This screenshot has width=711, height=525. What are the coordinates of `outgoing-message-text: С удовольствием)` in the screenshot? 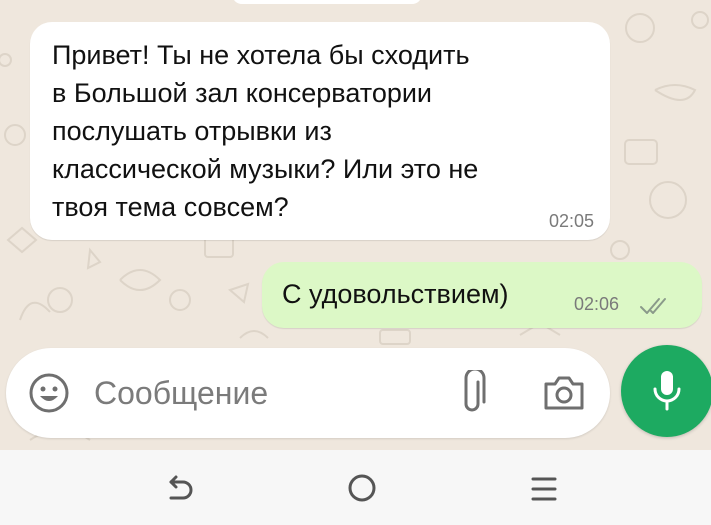 It's located at (395, 294).